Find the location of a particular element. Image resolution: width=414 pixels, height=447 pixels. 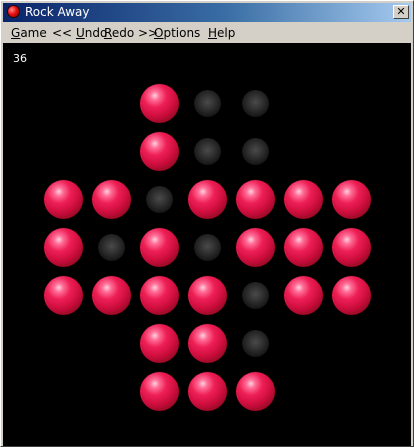

menu-redo: Redo >> is located at coordinates (131, 33).